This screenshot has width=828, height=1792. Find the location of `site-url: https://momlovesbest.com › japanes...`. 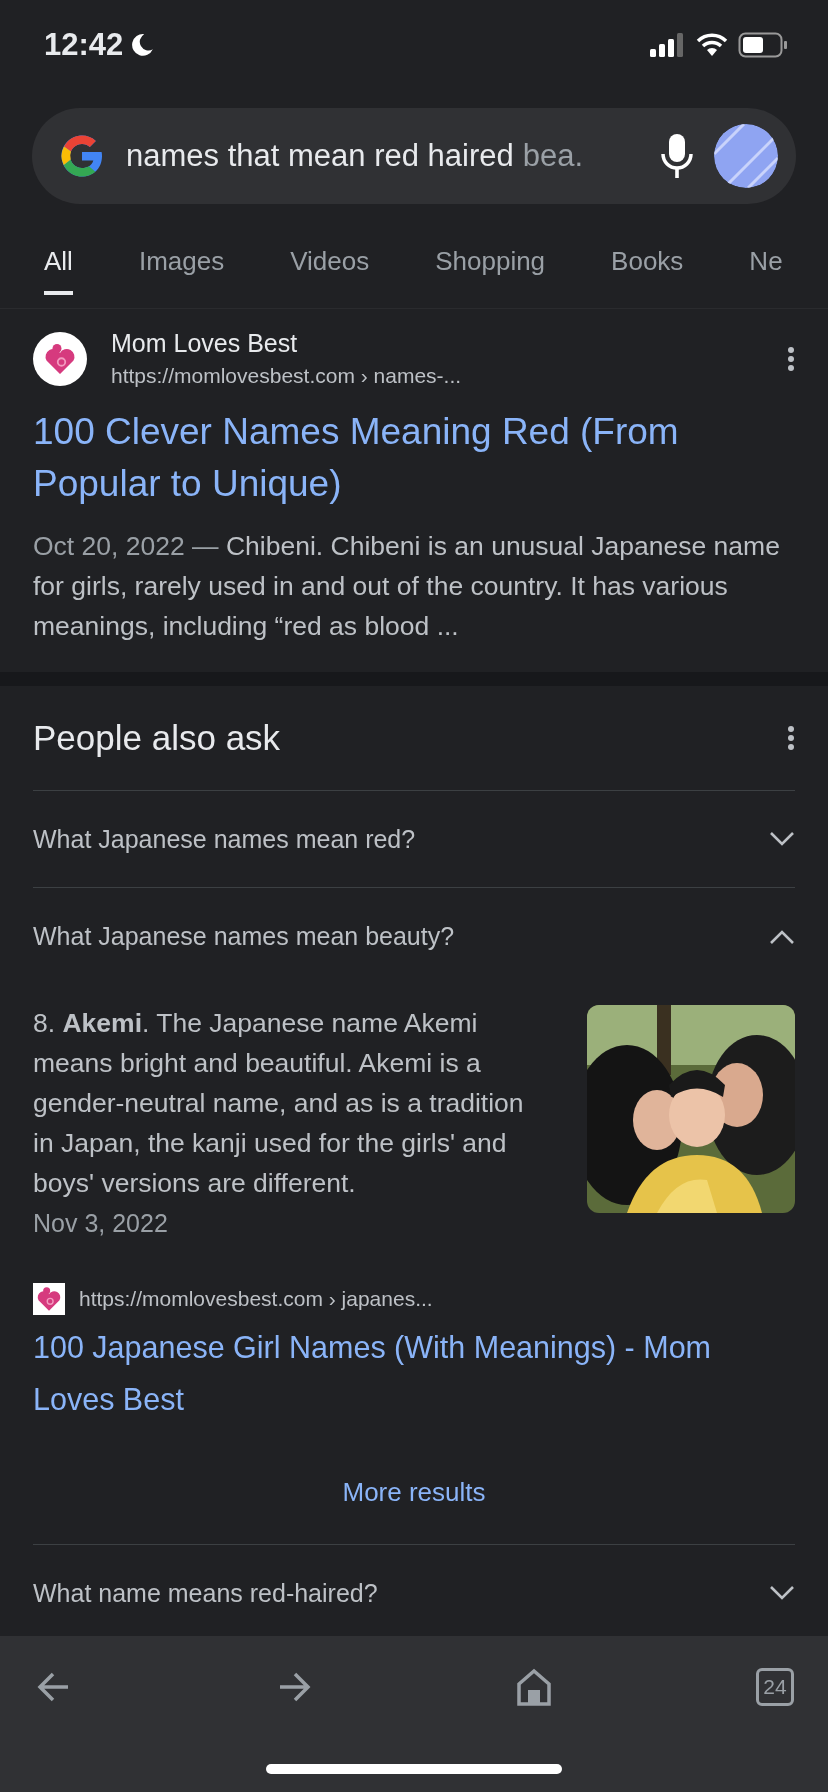

site-url: https://momlovesbest.com › japanes... is located at coordinates (256, 1299).